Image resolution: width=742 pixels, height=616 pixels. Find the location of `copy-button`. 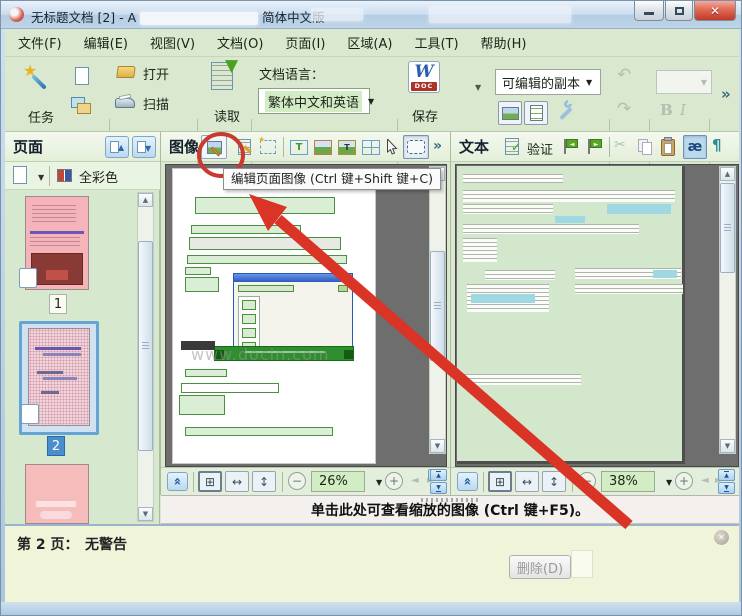

copy-button is located at coordinates (646, 147).